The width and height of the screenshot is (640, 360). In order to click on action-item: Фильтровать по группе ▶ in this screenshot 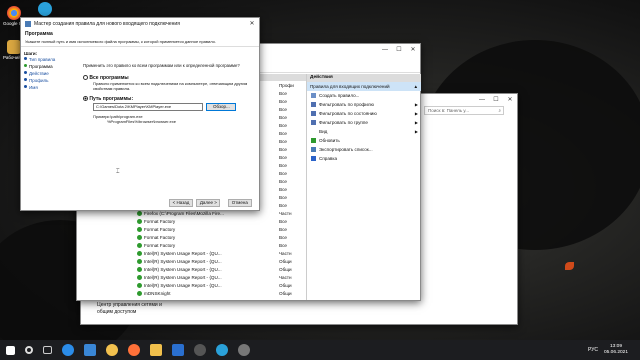, I will do `click(364, 122)`.